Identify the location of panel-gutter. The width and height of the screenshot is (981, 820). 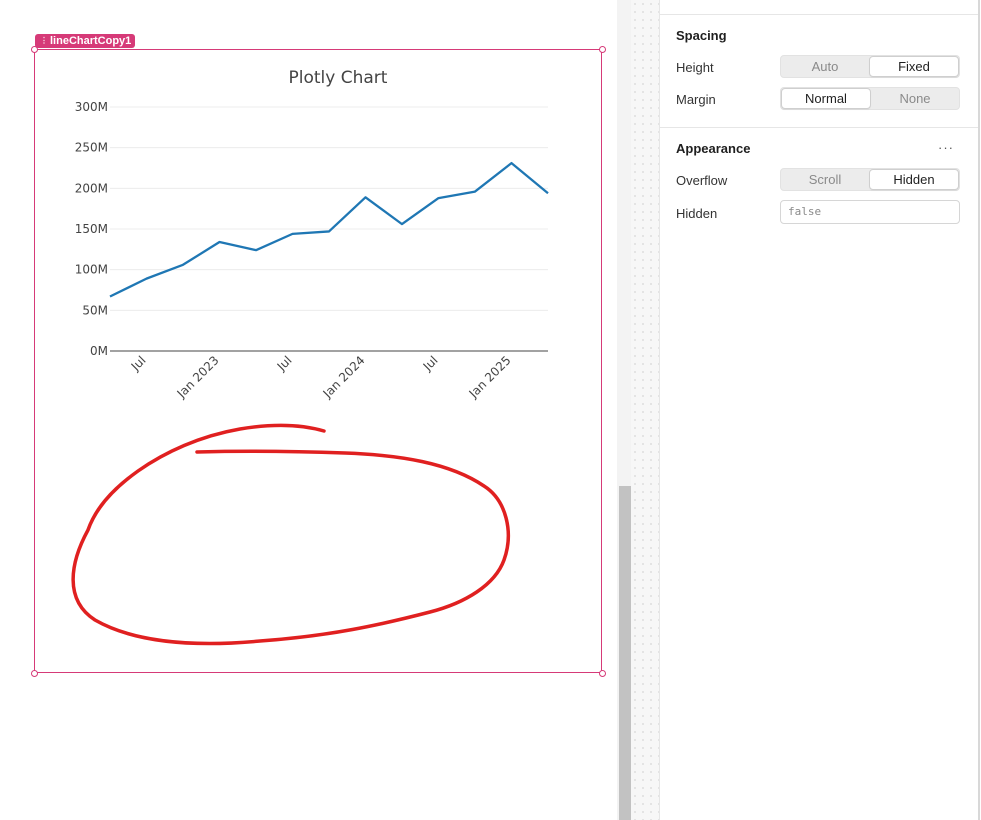
(645, 410).